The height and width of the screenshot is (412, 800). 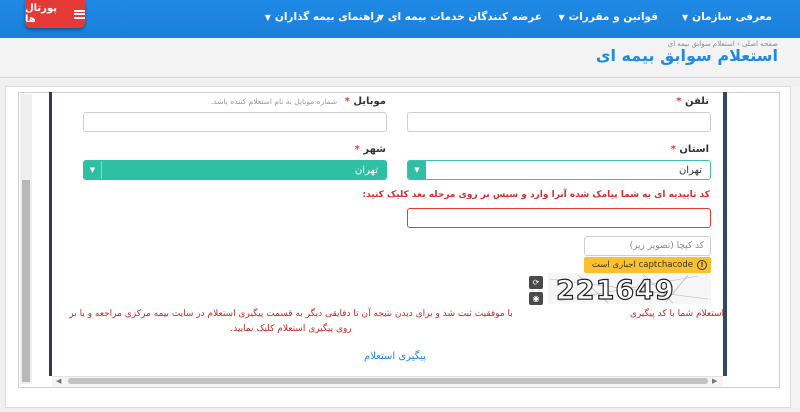 I want to click on mobile-hint: شماره موبایل به نام استعلام کننده باشد., so click(x=274, y=101).